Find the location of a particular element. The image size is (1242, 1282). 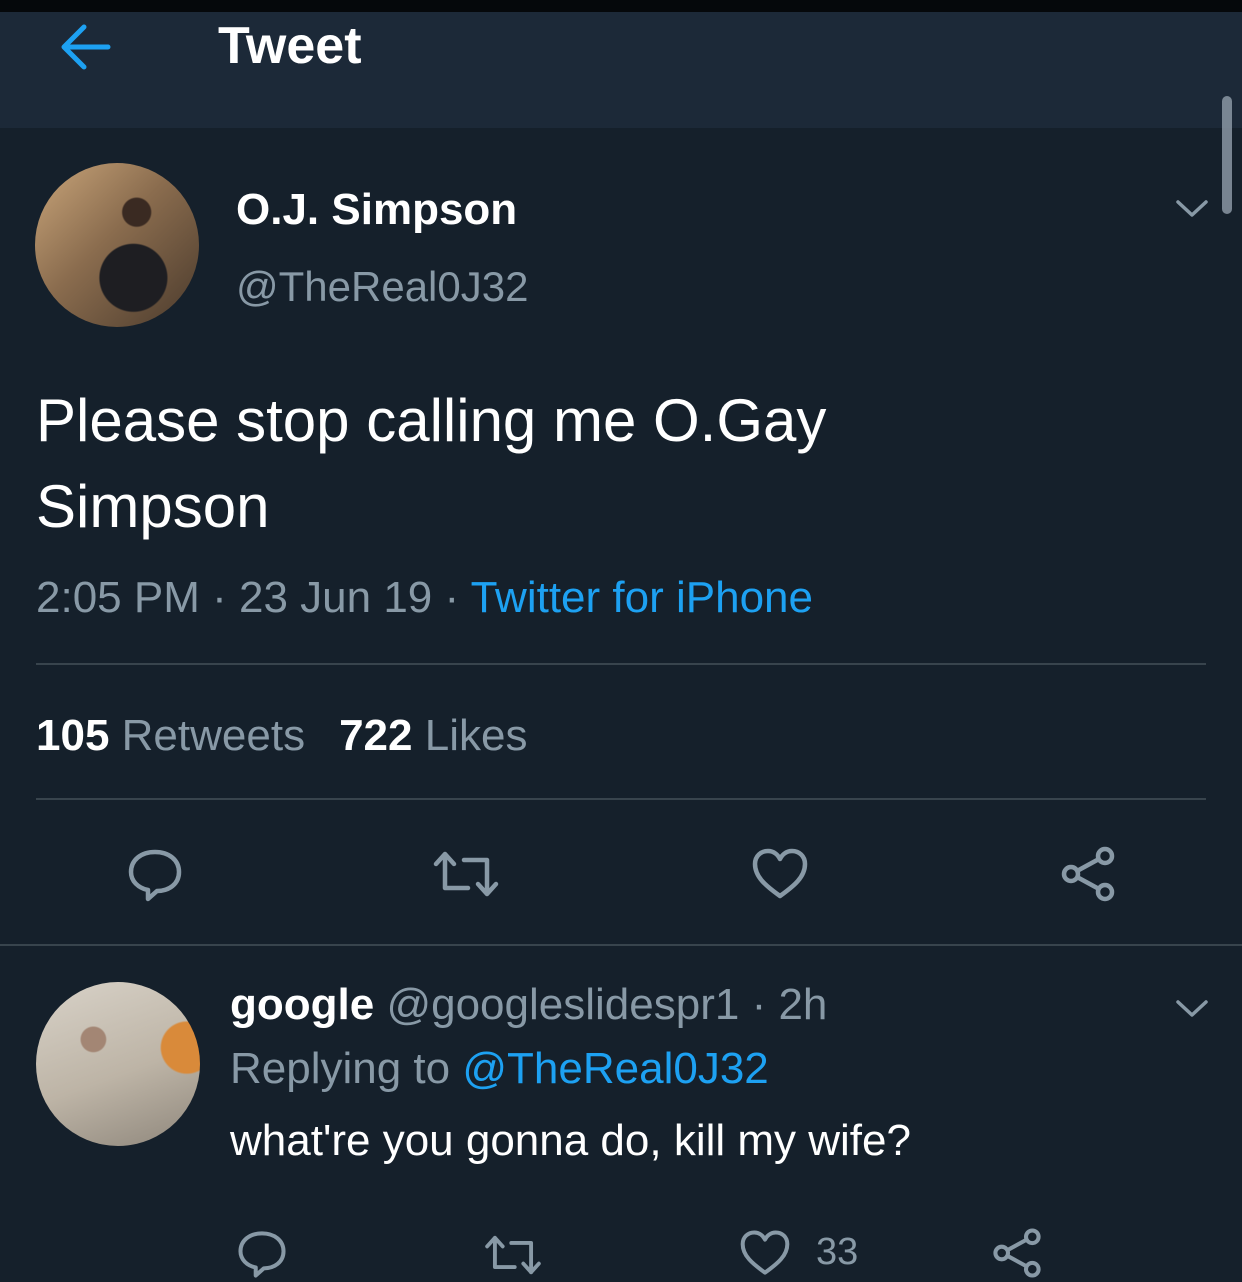

replying-prefix: Replying to is located at coordinates (340, 1068).